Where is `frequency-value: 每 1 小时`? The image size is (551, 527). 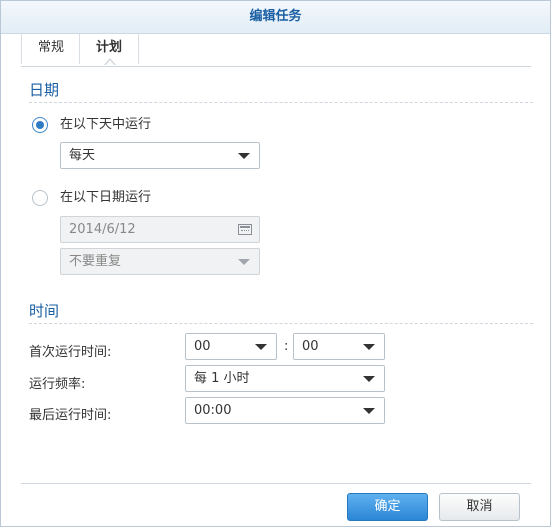
frequency-value: 每 1 小时 is located at coordinates (222, 378).